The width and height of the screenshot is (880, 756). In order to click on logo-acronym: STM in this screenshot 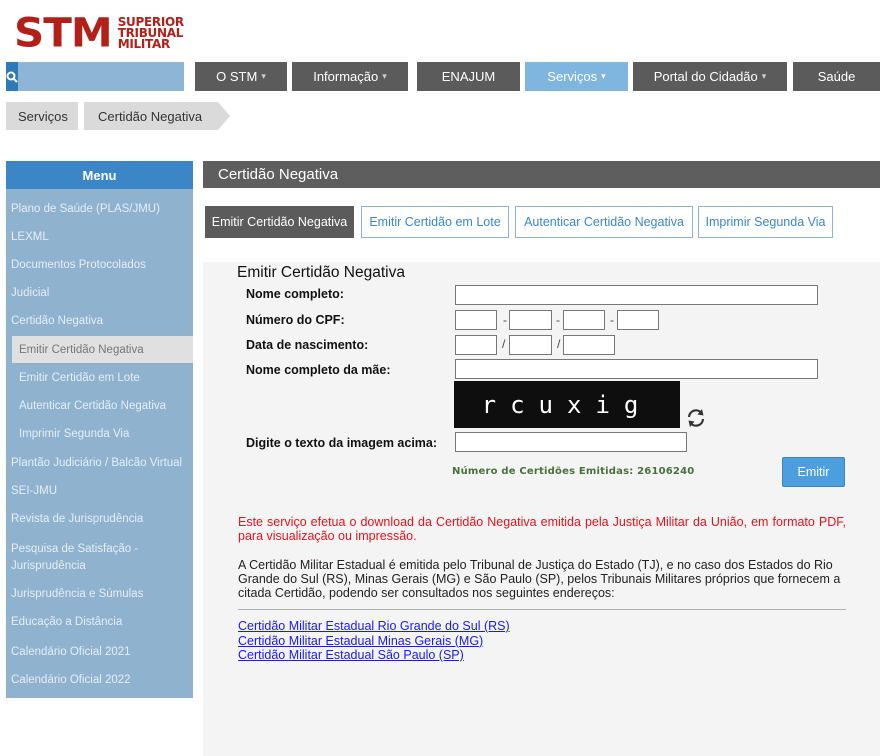, I will do `click(63, 32)`.